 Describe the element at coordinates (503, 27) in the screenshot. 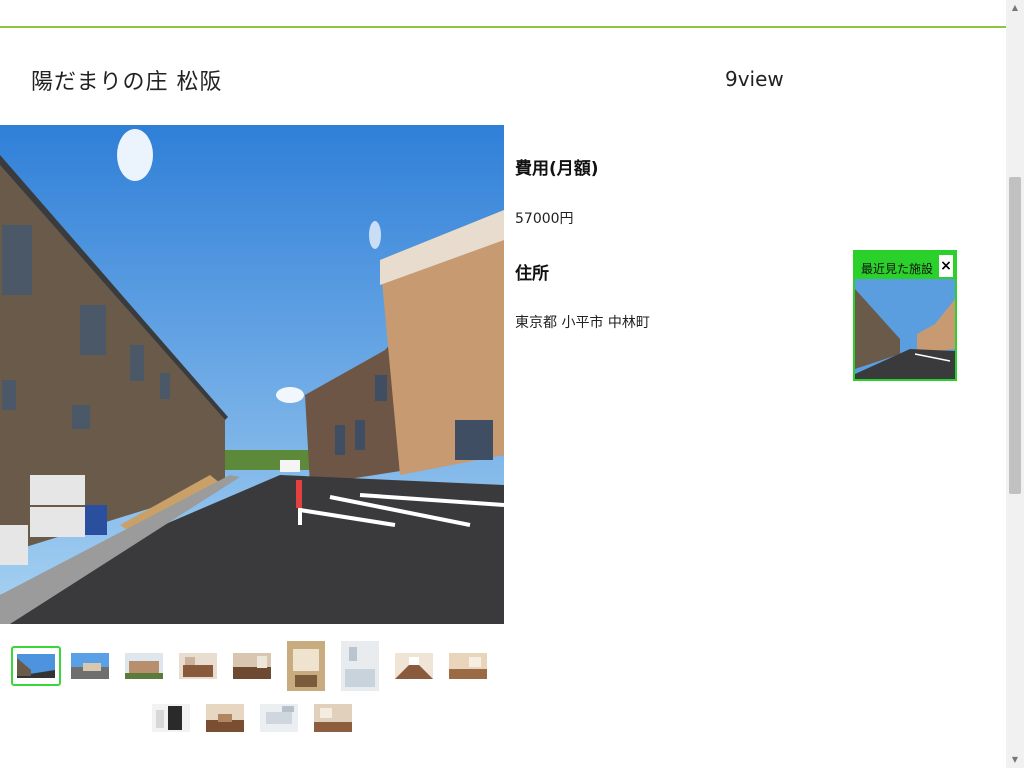

I see `header-divider` at that location.